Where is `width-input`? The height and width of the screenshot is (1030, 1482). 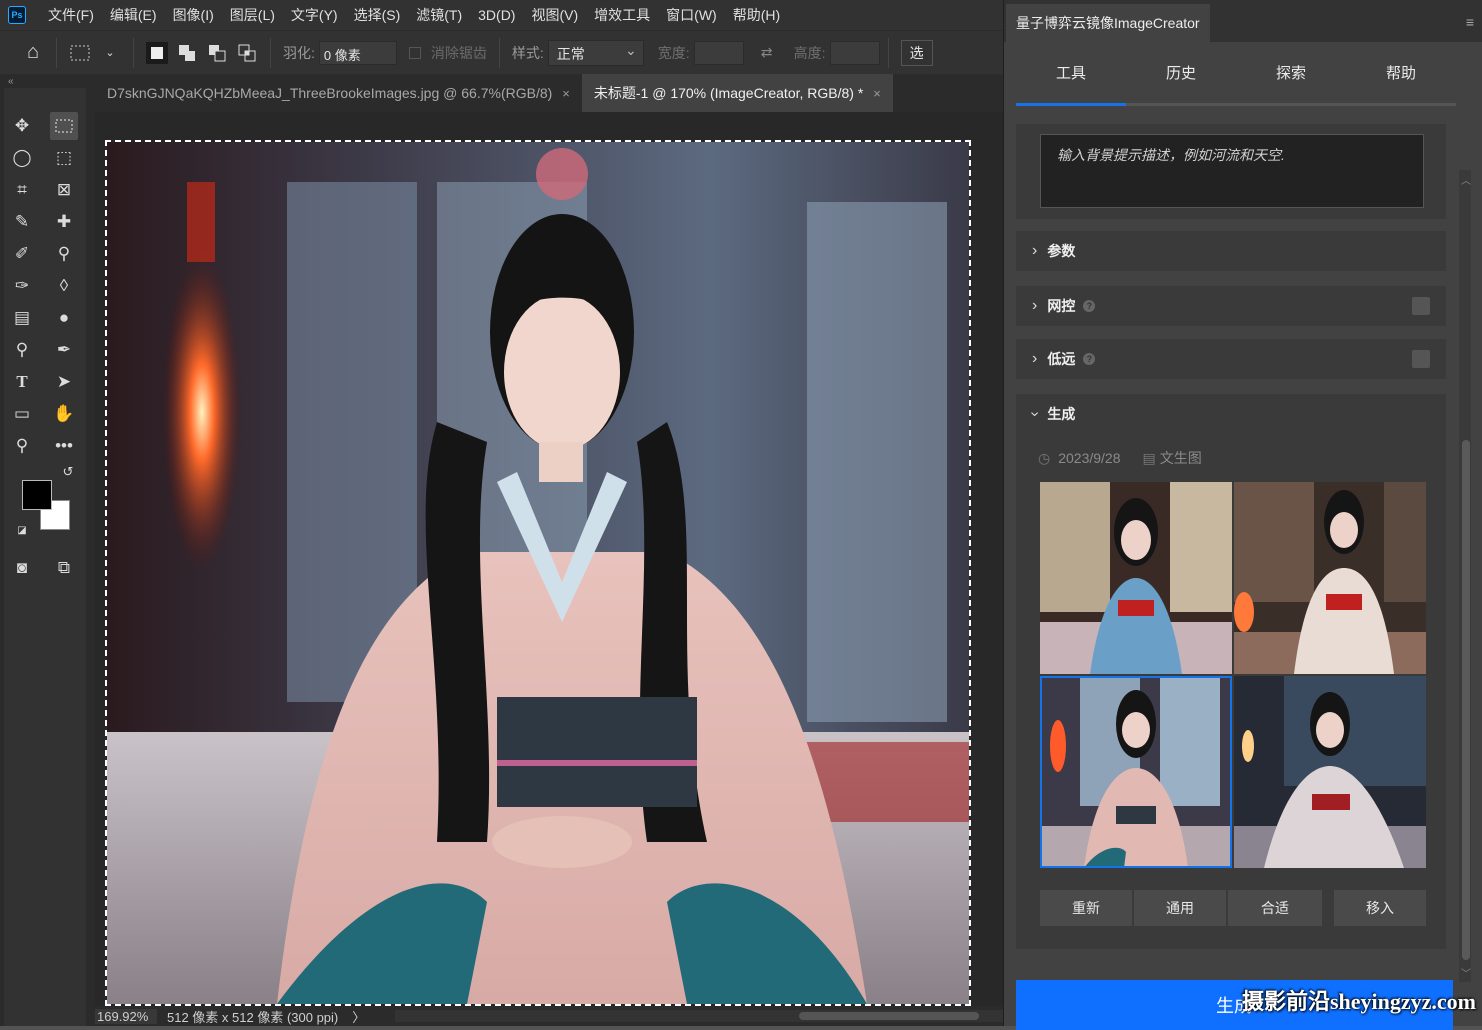
width-input is located at coordinates (718, 52).